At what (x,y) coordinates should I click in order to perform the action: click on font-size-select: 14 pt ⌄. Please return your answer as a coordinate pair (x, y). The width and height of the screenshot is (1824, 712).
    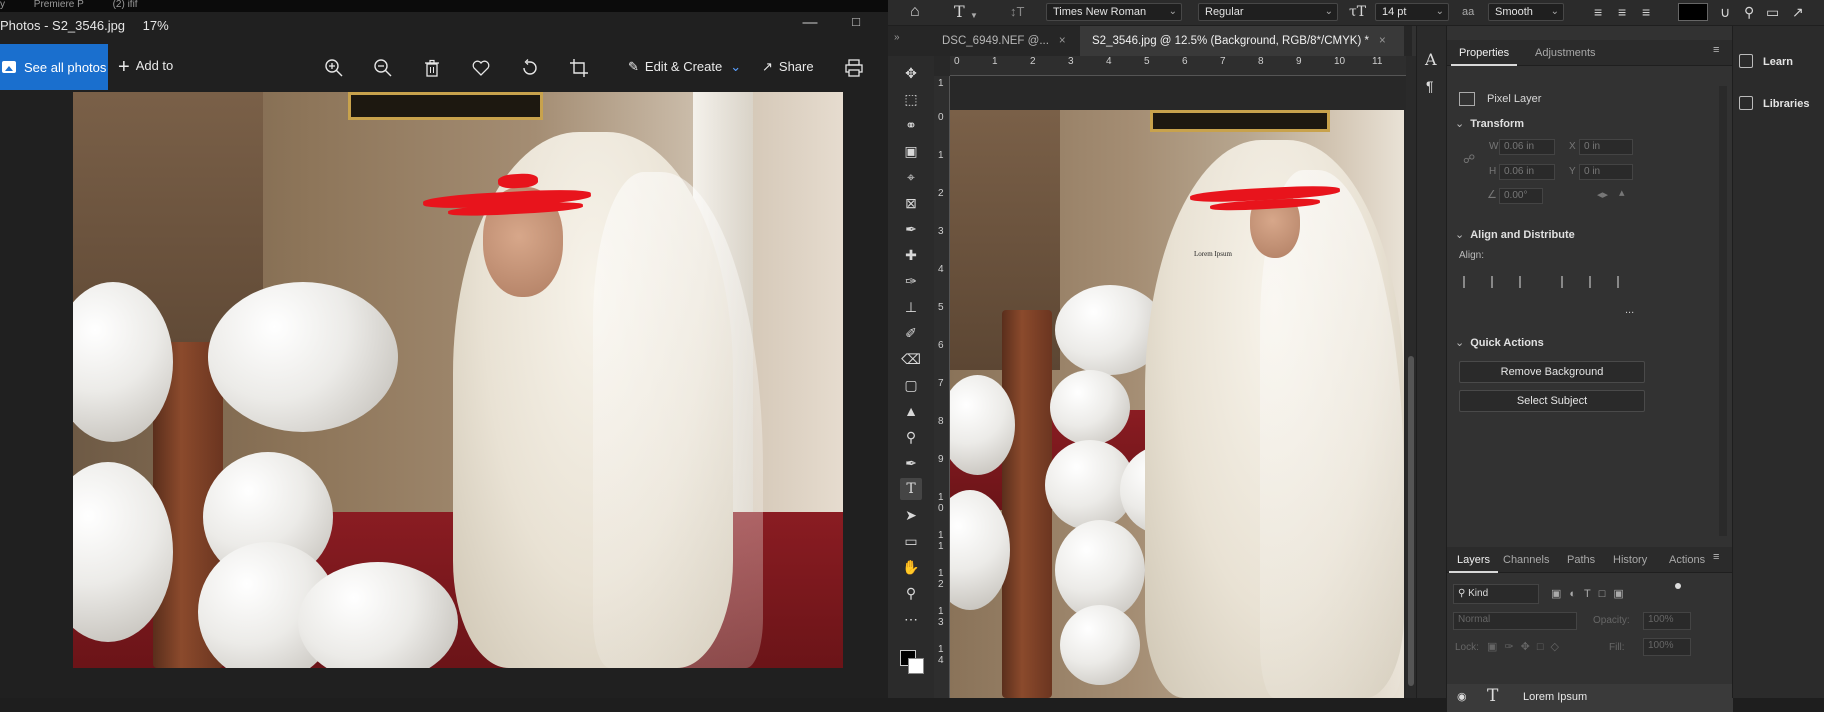
    Looking at the image, I should click on (1412, 12).